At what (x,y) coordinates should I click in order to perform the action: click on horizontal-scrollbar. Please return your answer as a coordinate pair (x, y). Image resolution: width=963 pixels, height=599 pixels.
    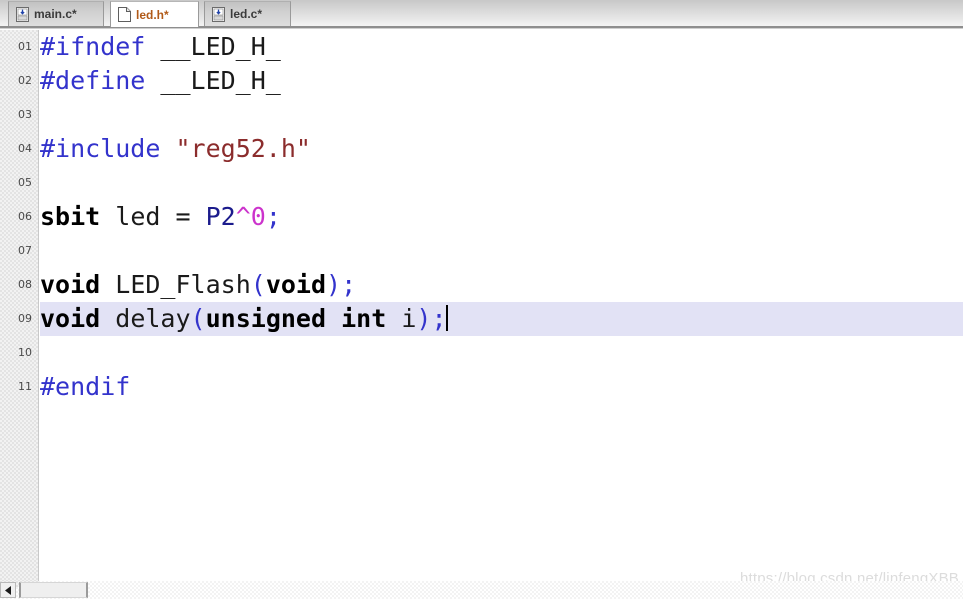
    Looking at the image, I should click on (481, 590).